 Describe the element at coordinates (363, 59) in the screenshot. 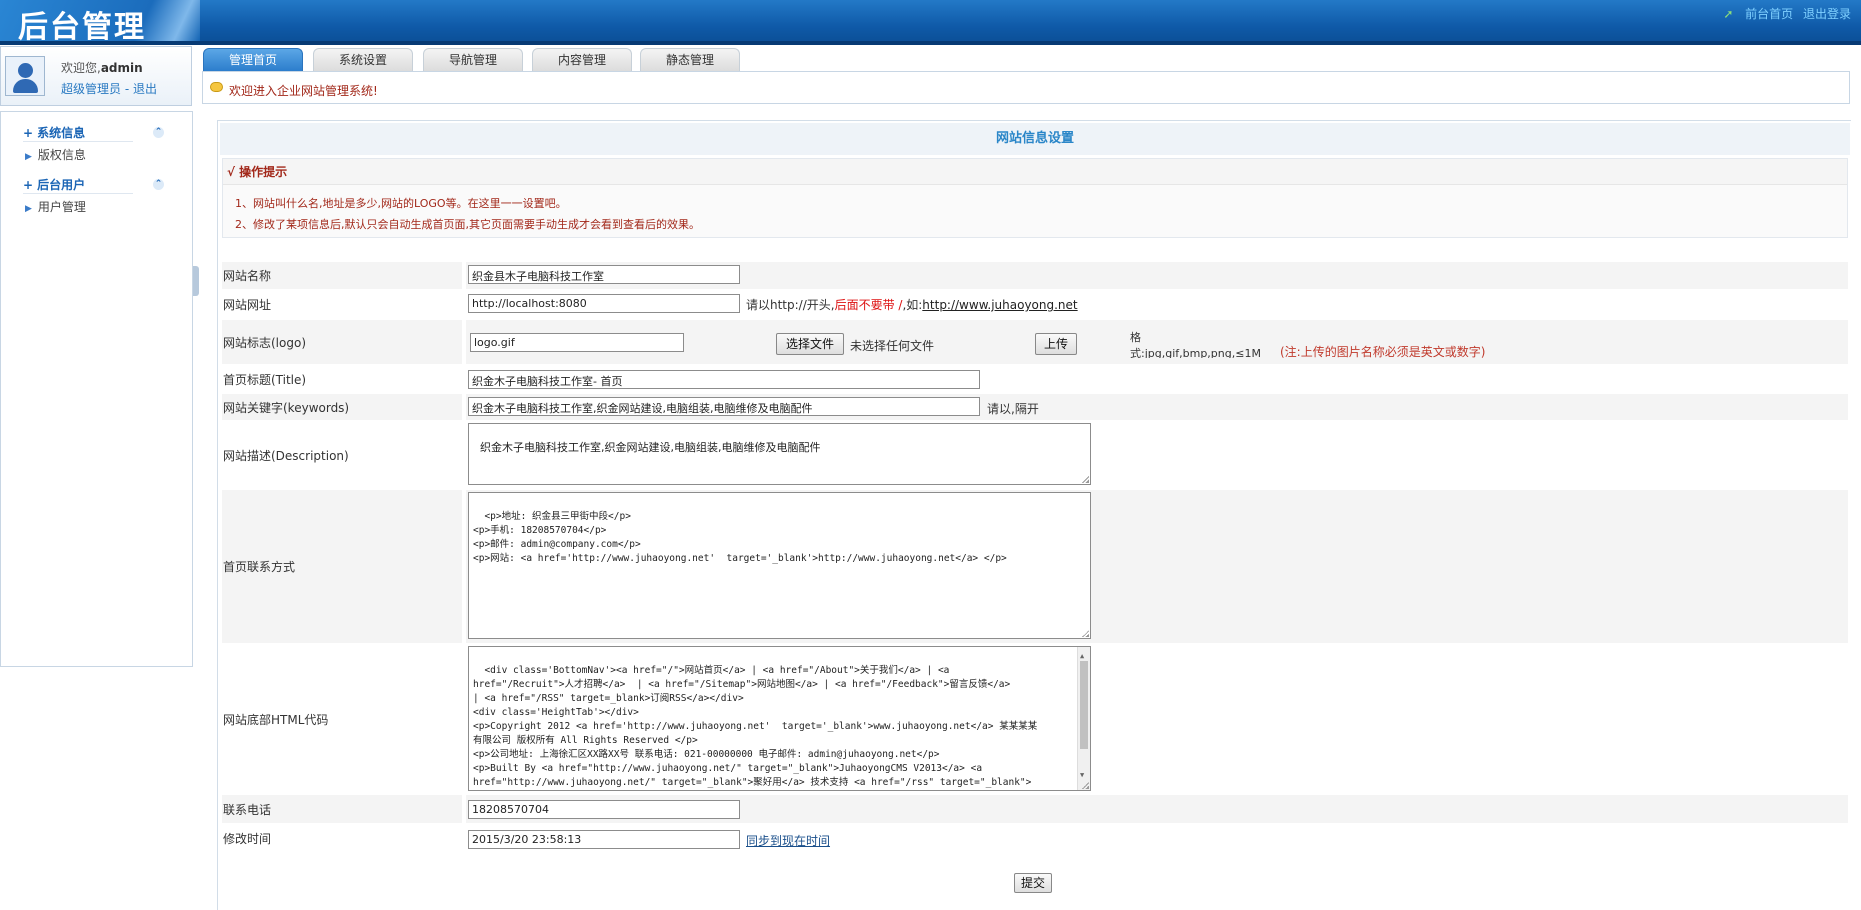

I see `tab-system-settings: 系统设置` at that location.